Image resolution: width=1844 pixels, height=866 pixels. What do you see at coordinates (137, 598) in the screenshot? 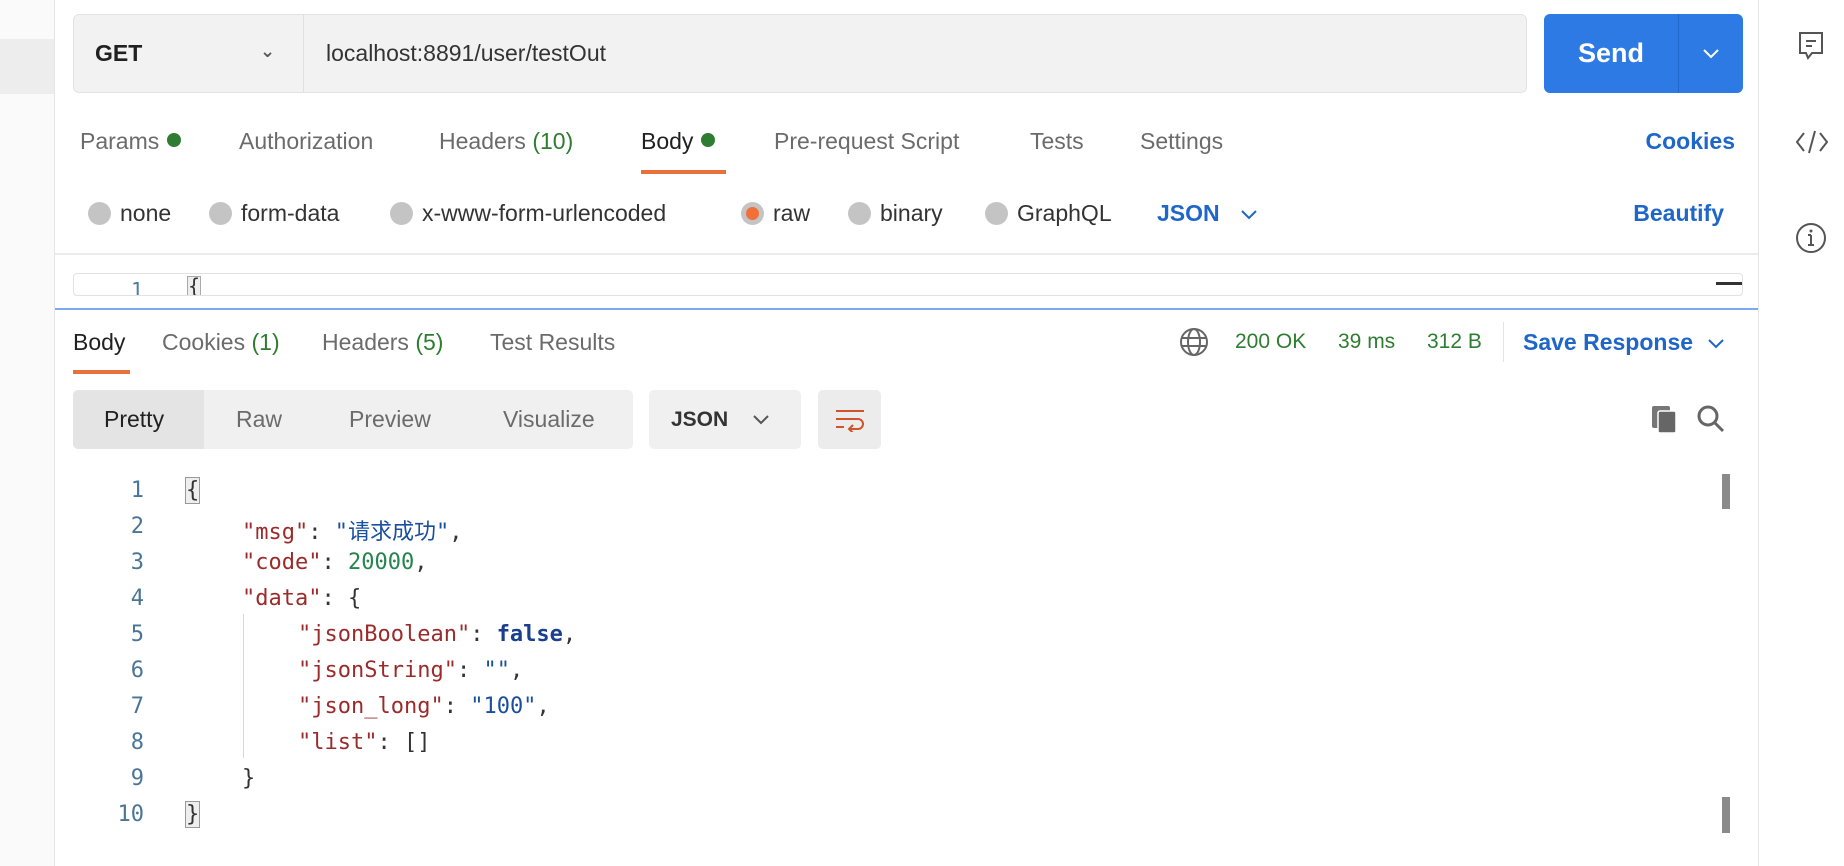
I see `line-number: 4` at bounding box center [137, 598].